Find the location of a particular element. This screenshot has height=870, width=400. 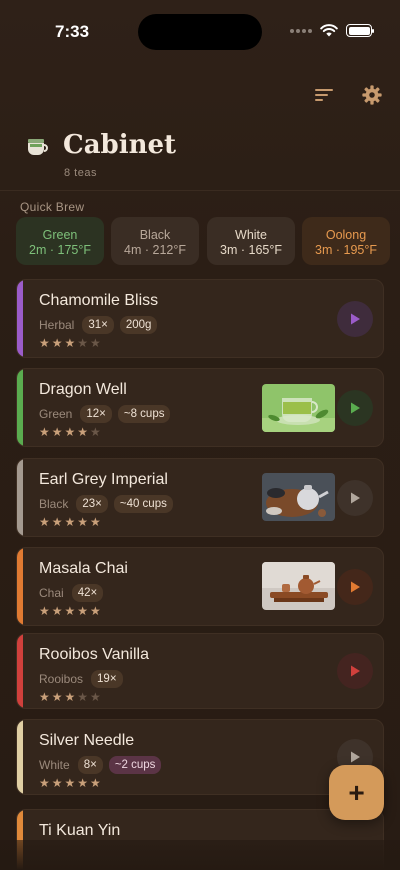

tea-type: Chai is located at coordinates (51, 593).